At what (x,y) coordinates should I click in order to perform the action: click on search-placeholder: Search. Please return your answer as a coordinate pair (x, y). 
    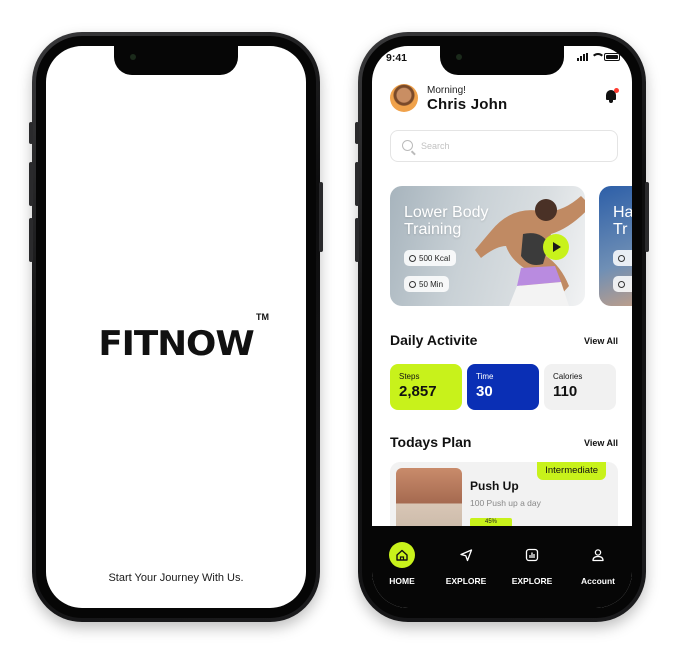
    Looking at the image, I should click on (435, 146).